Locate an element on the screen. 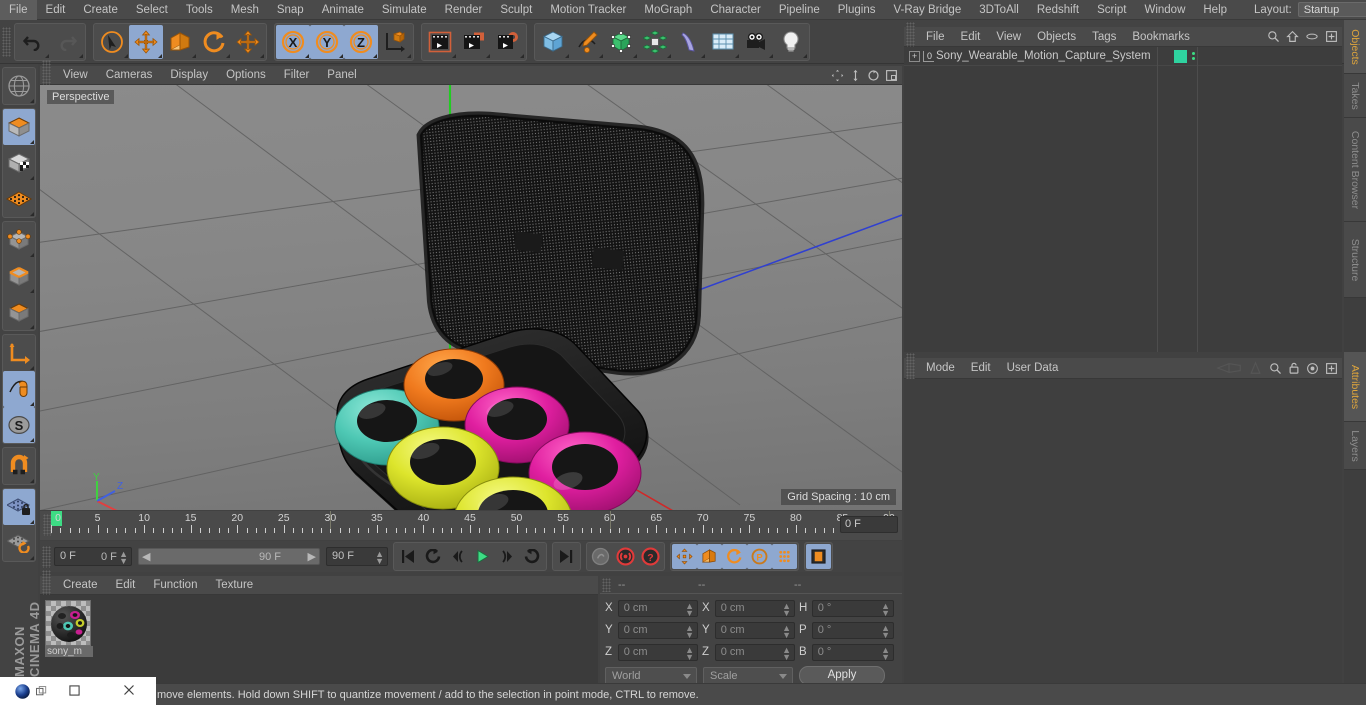  menu-item-snap: Snap is located at coordinates (290, 10).